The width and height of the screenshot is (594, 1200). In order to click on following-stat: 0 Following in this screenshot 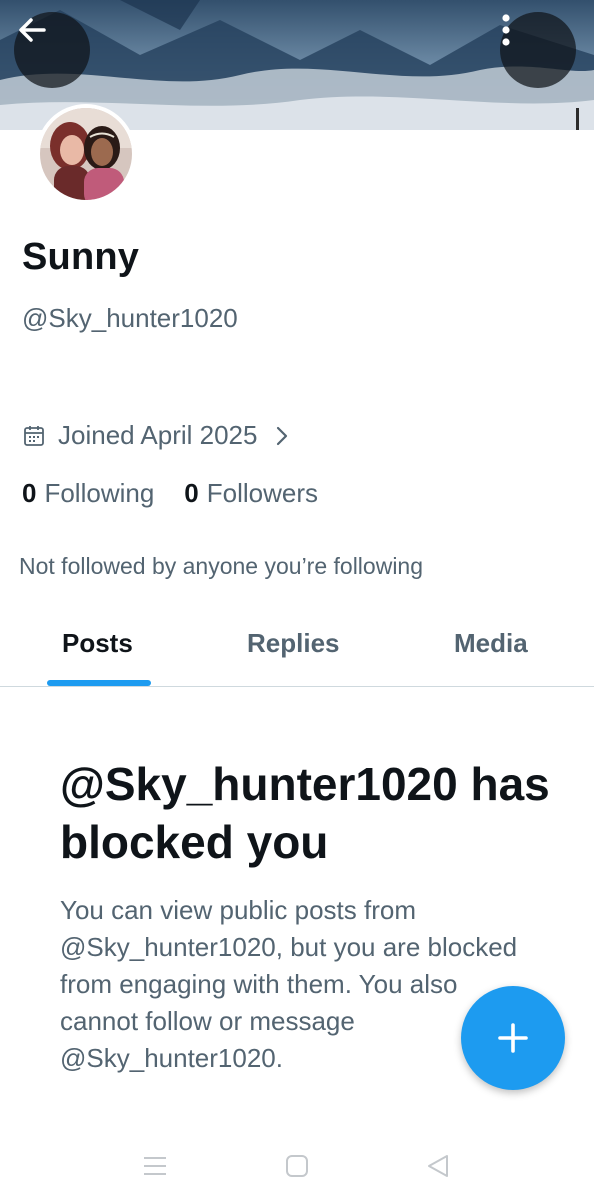, I will do `click(88, 493)`.